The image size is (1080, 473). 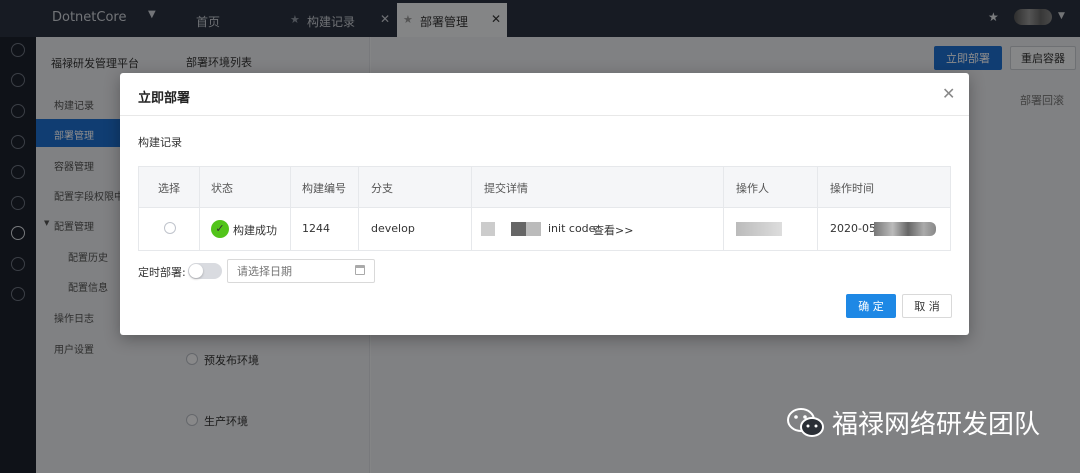 What do you see at coordinates (884, 187) in the screenshot?
I see `column-header: 操作时间` at bounding box center [884, 187].